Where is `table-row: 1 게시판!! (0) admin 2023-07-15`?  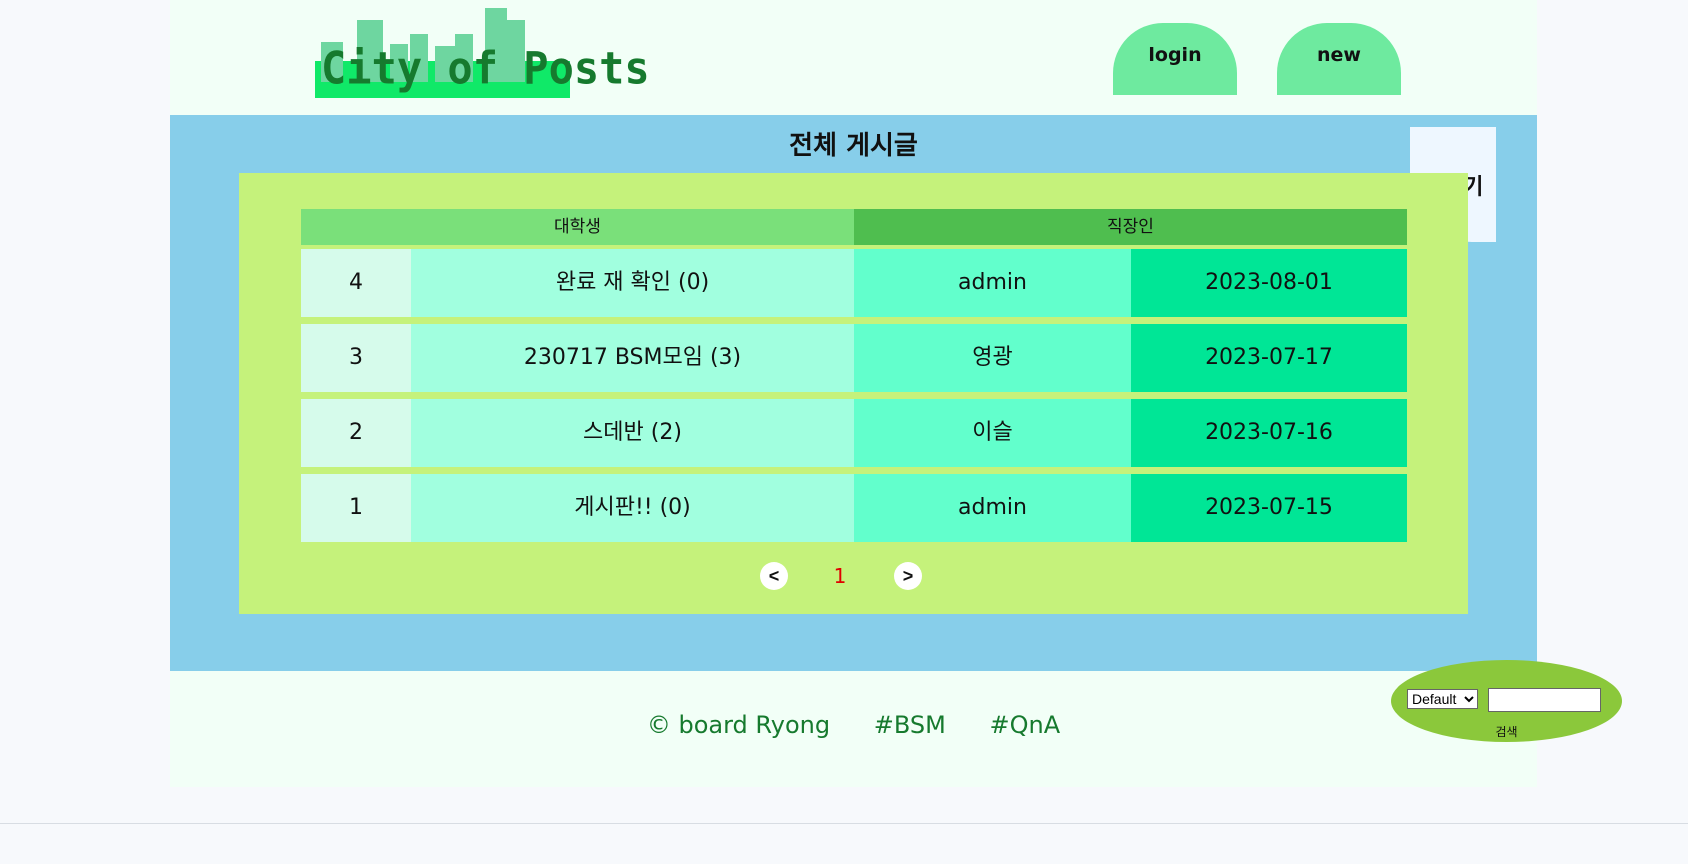
table-row: 1 게시판!! (0) admin 2023-07-15 is located at coordinates (854, 508).